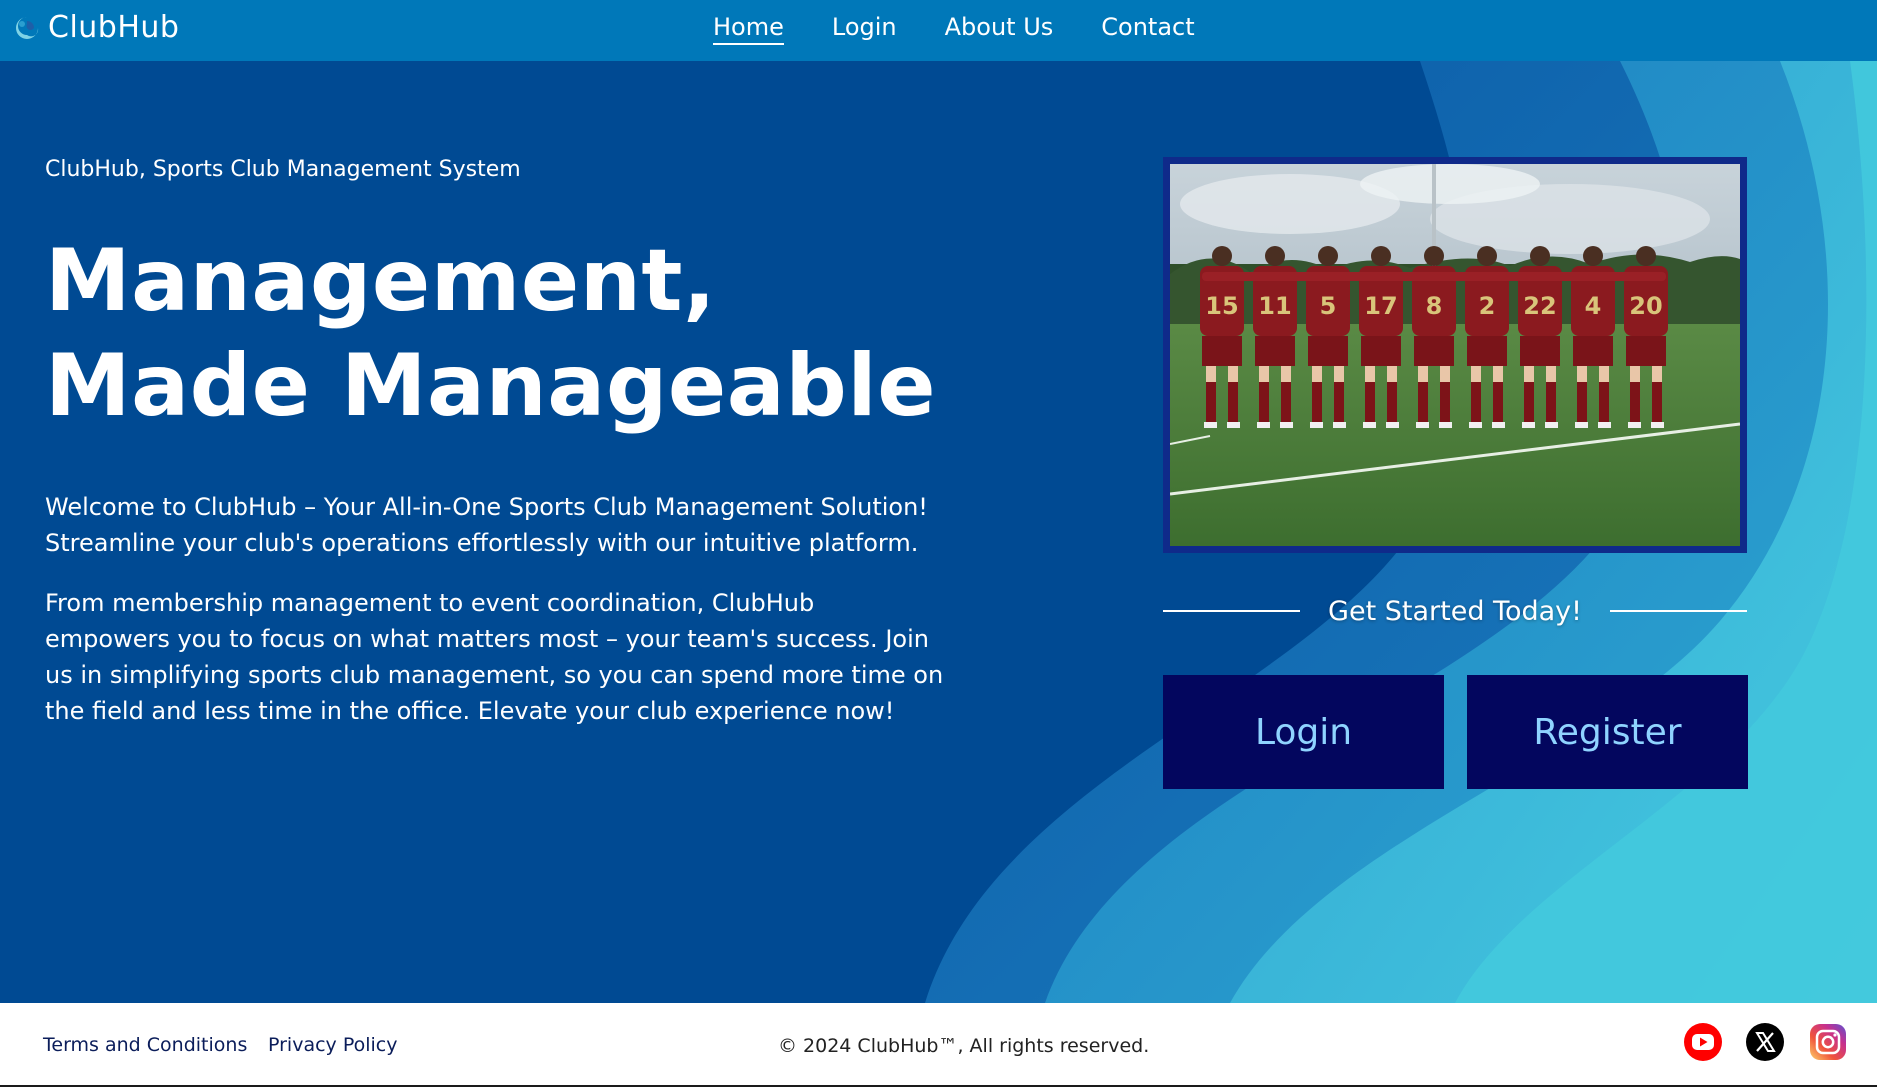 This screenshot has height=1087, width=1877. What do you see at coordinates (1434, 306) in the screenshot?
I see `jersey-number: 8` at bounding box center [1434, 306].